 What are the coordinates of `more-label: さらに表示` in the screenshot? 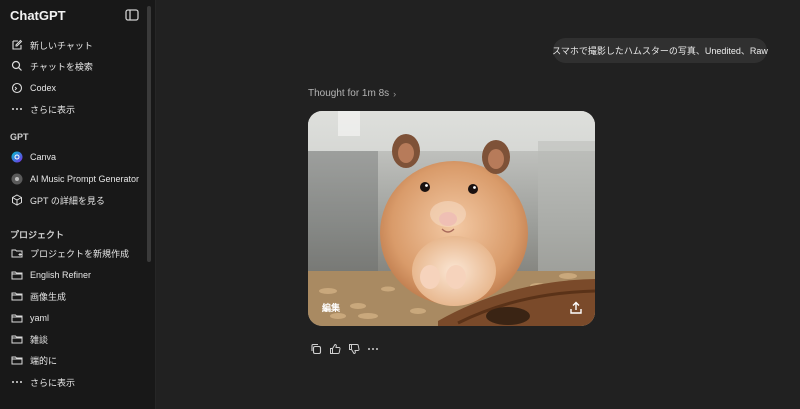 It's located at (53, 109).